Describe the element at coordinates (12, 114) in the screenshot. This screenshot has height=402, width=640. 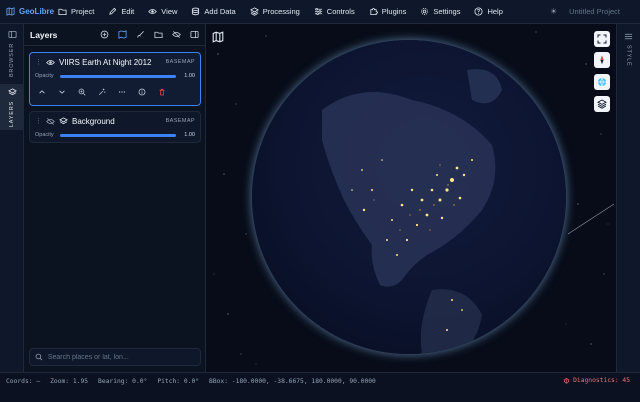
I see `rail-layers-label: LAYERS` at that location.